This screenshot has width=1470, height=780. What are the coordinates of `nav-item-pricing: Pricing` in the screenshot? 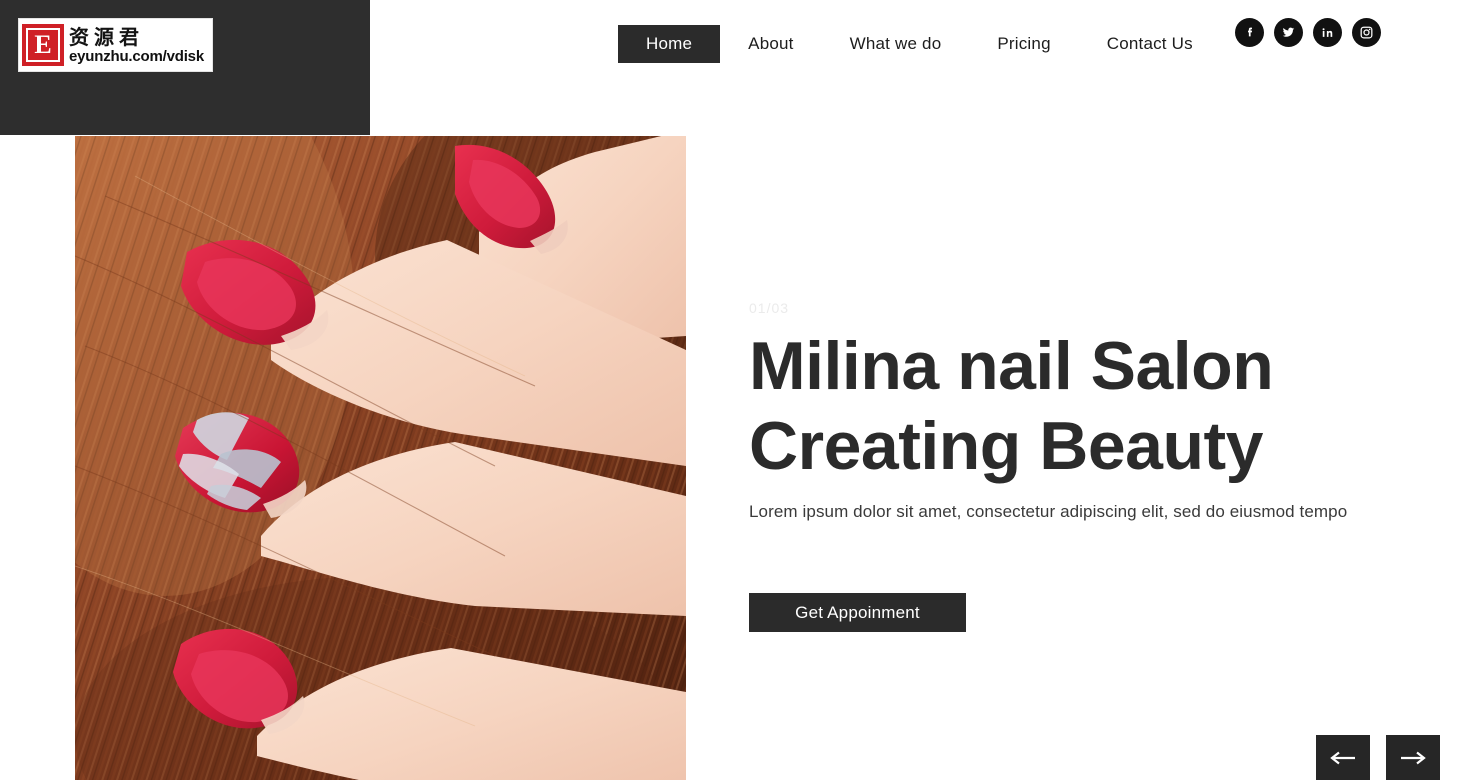 It's located at (1023, 44).